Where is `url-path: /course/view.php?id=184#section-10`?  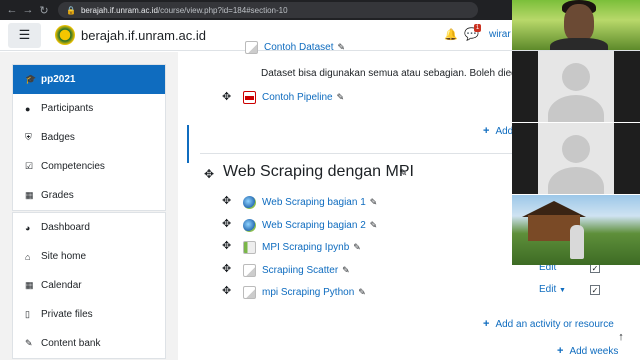 url-path: /course/view.php?id=184#section-10 is located at coordinates (222, 10).